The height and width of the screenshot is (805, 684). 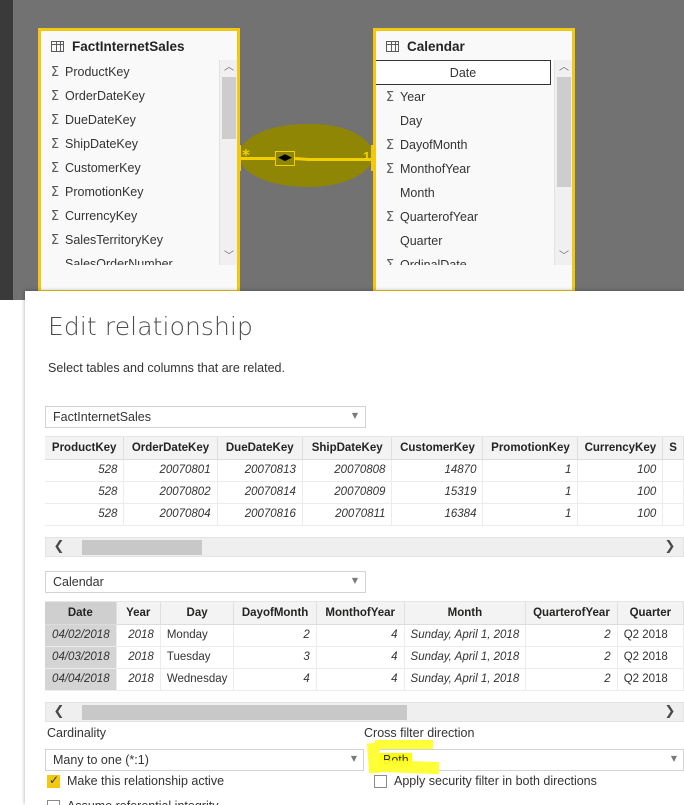 I want to click on field-row: Σ OrdinalDate, so click(x=463, y=259).